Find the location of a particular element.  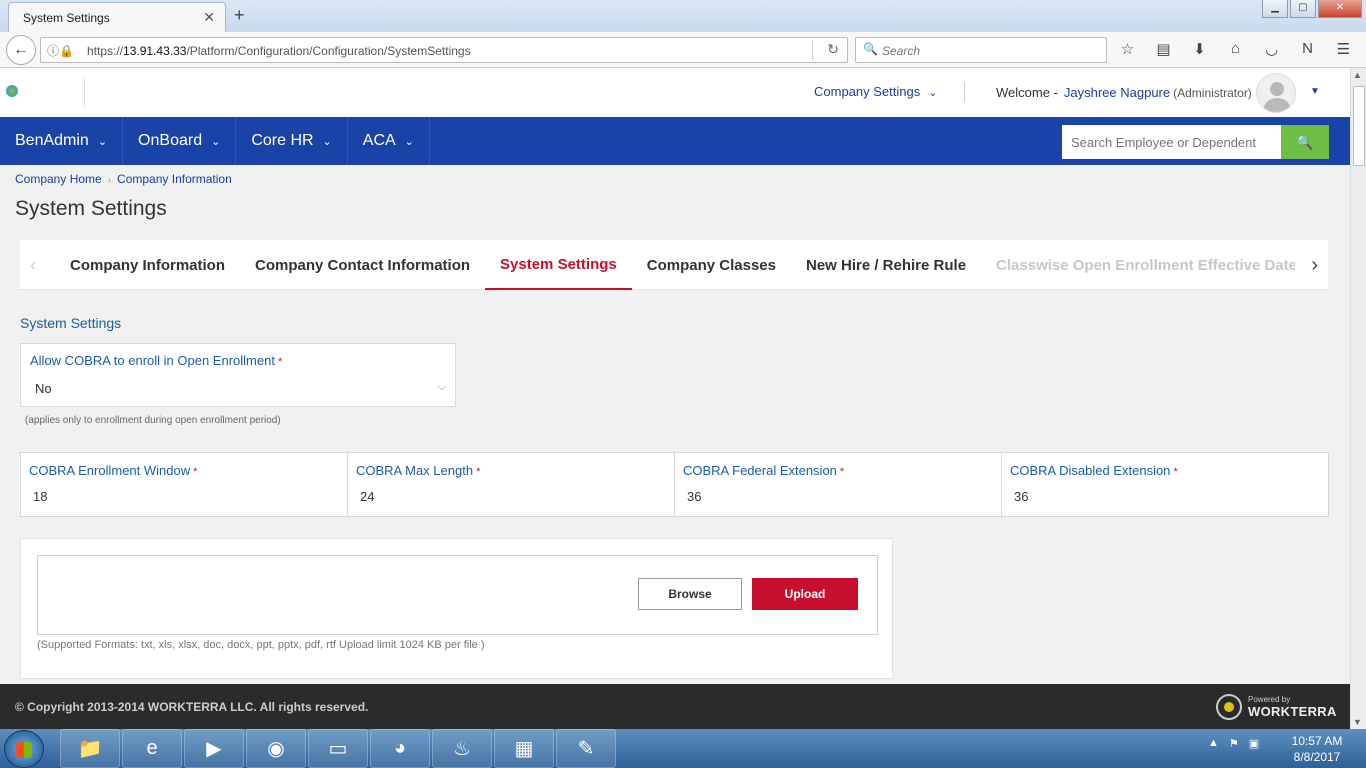

reading-list-icon: ▤ is located at coordinates (1163, 50).